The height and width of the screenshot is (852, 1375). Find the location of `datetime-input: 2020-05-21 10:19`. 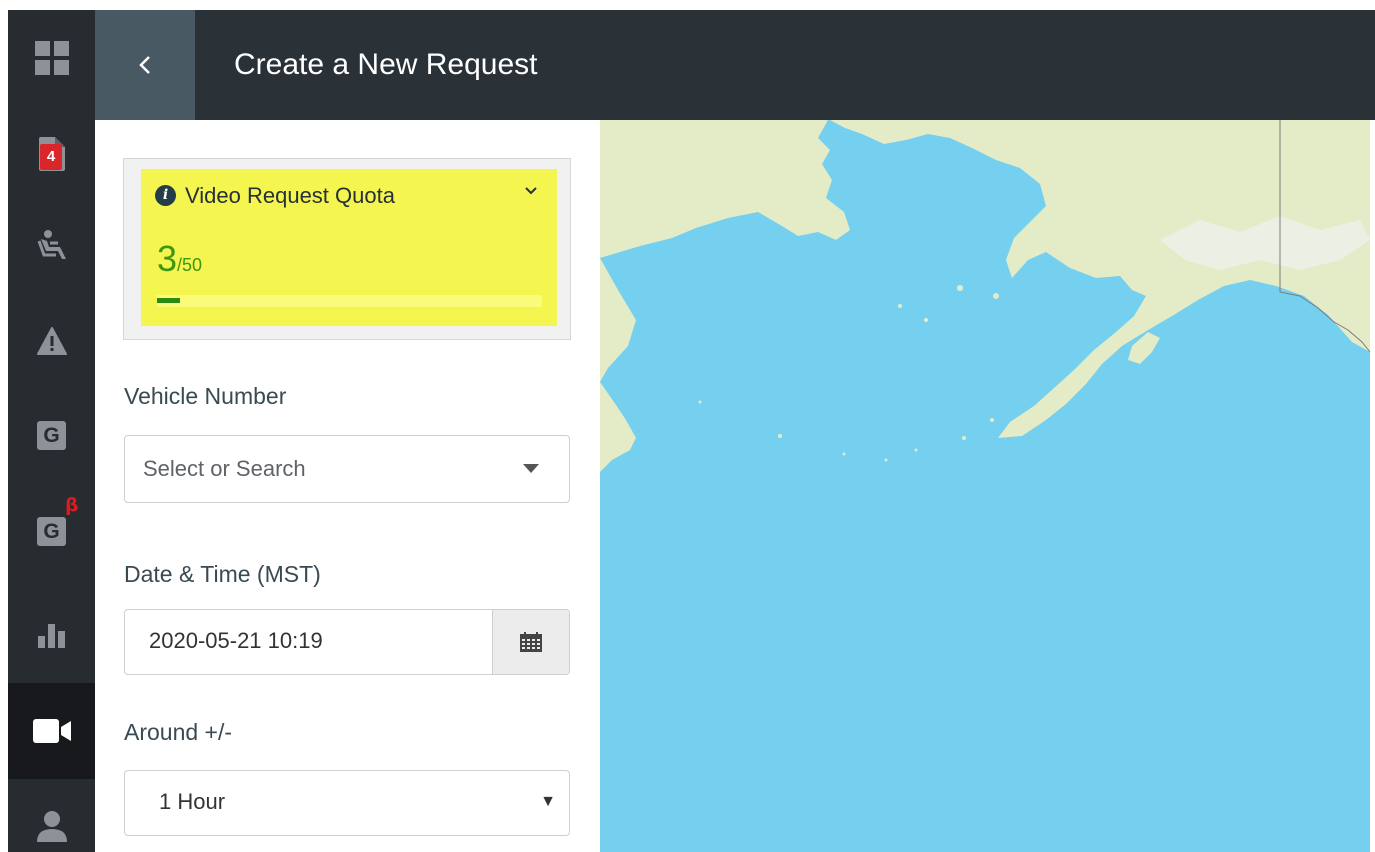

datetime-input: 2020-05-21 10:19 is located at coordinates (347, 642).